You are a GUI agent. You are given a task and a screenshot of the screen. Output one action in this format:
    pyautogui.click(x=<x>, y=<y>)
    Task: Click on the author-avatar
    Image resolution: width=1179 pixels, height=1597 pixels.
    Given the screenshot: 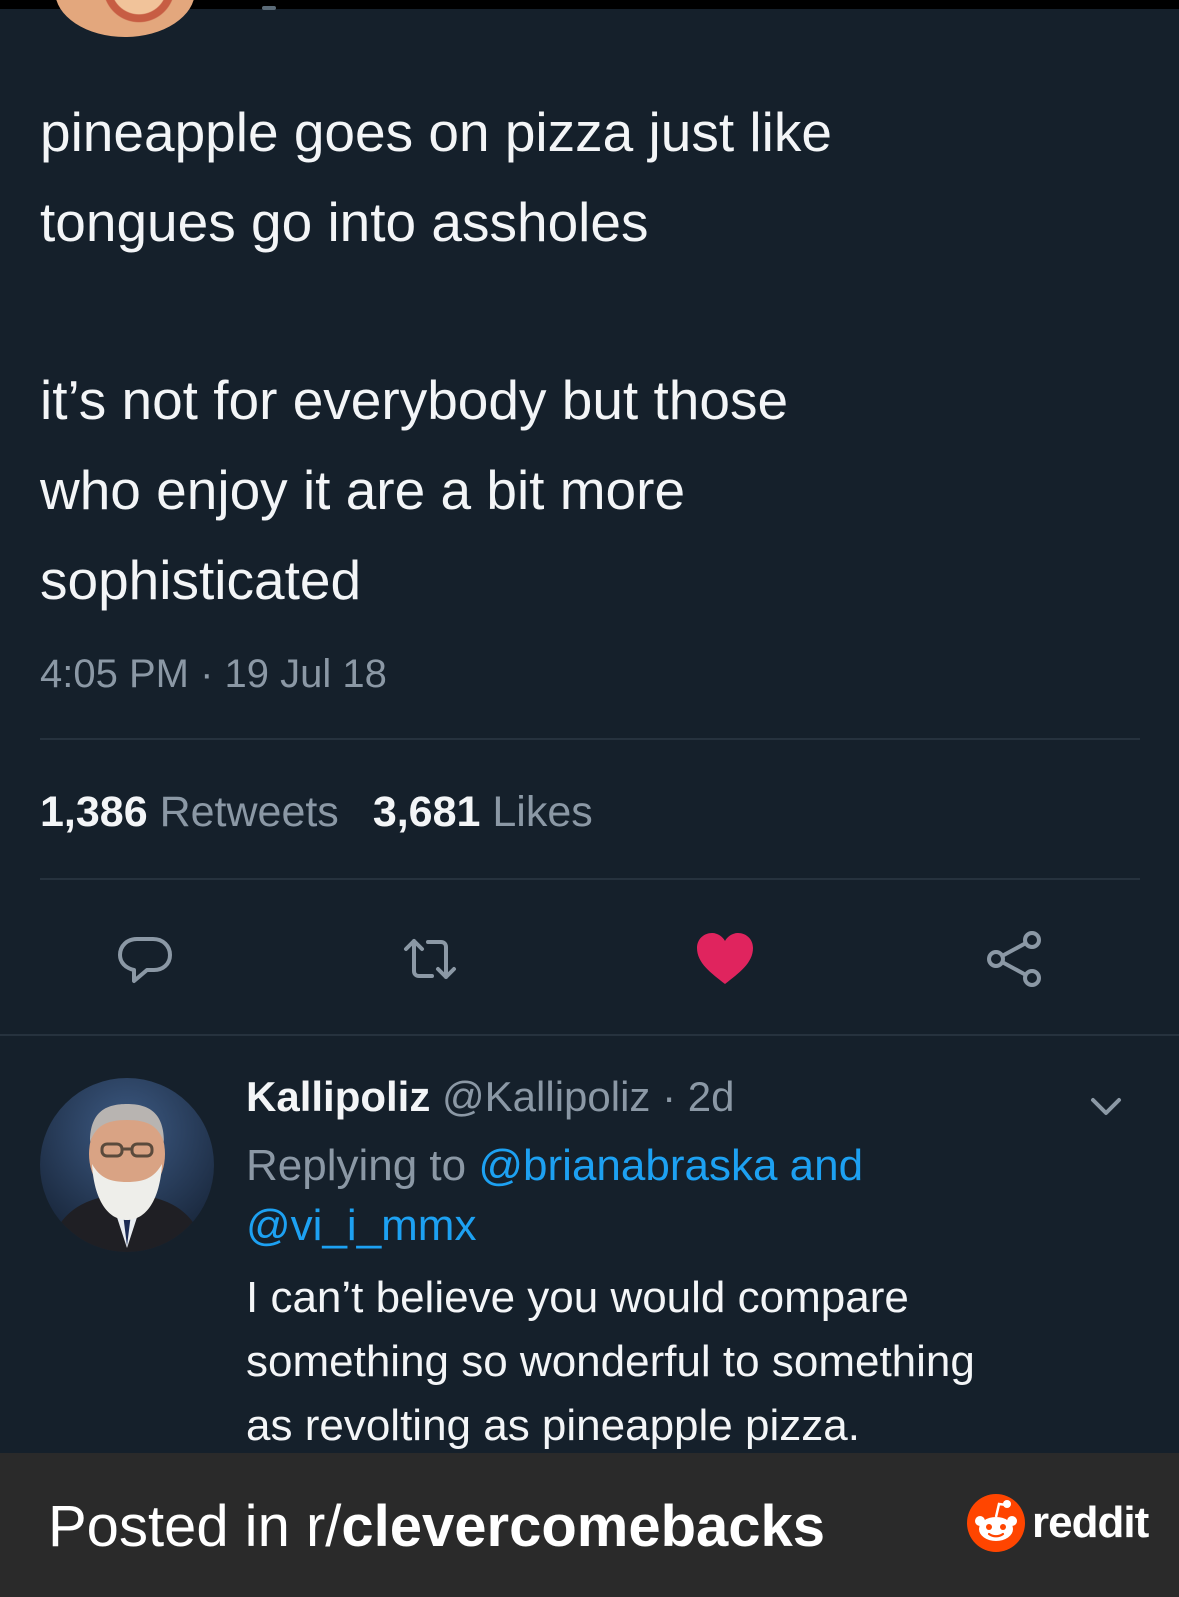 What is the action you would take?
    pyautogui.click(x=125, y=18)
    